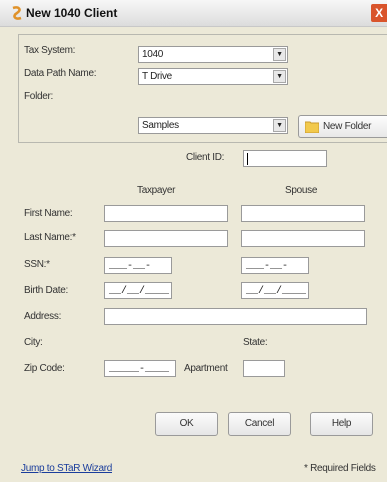 The height and width of the screenshot is (482, 387). Describe the element at coordinates (37, 264) in the screenshot. I see `ssn-label: SSN:*` at that location.